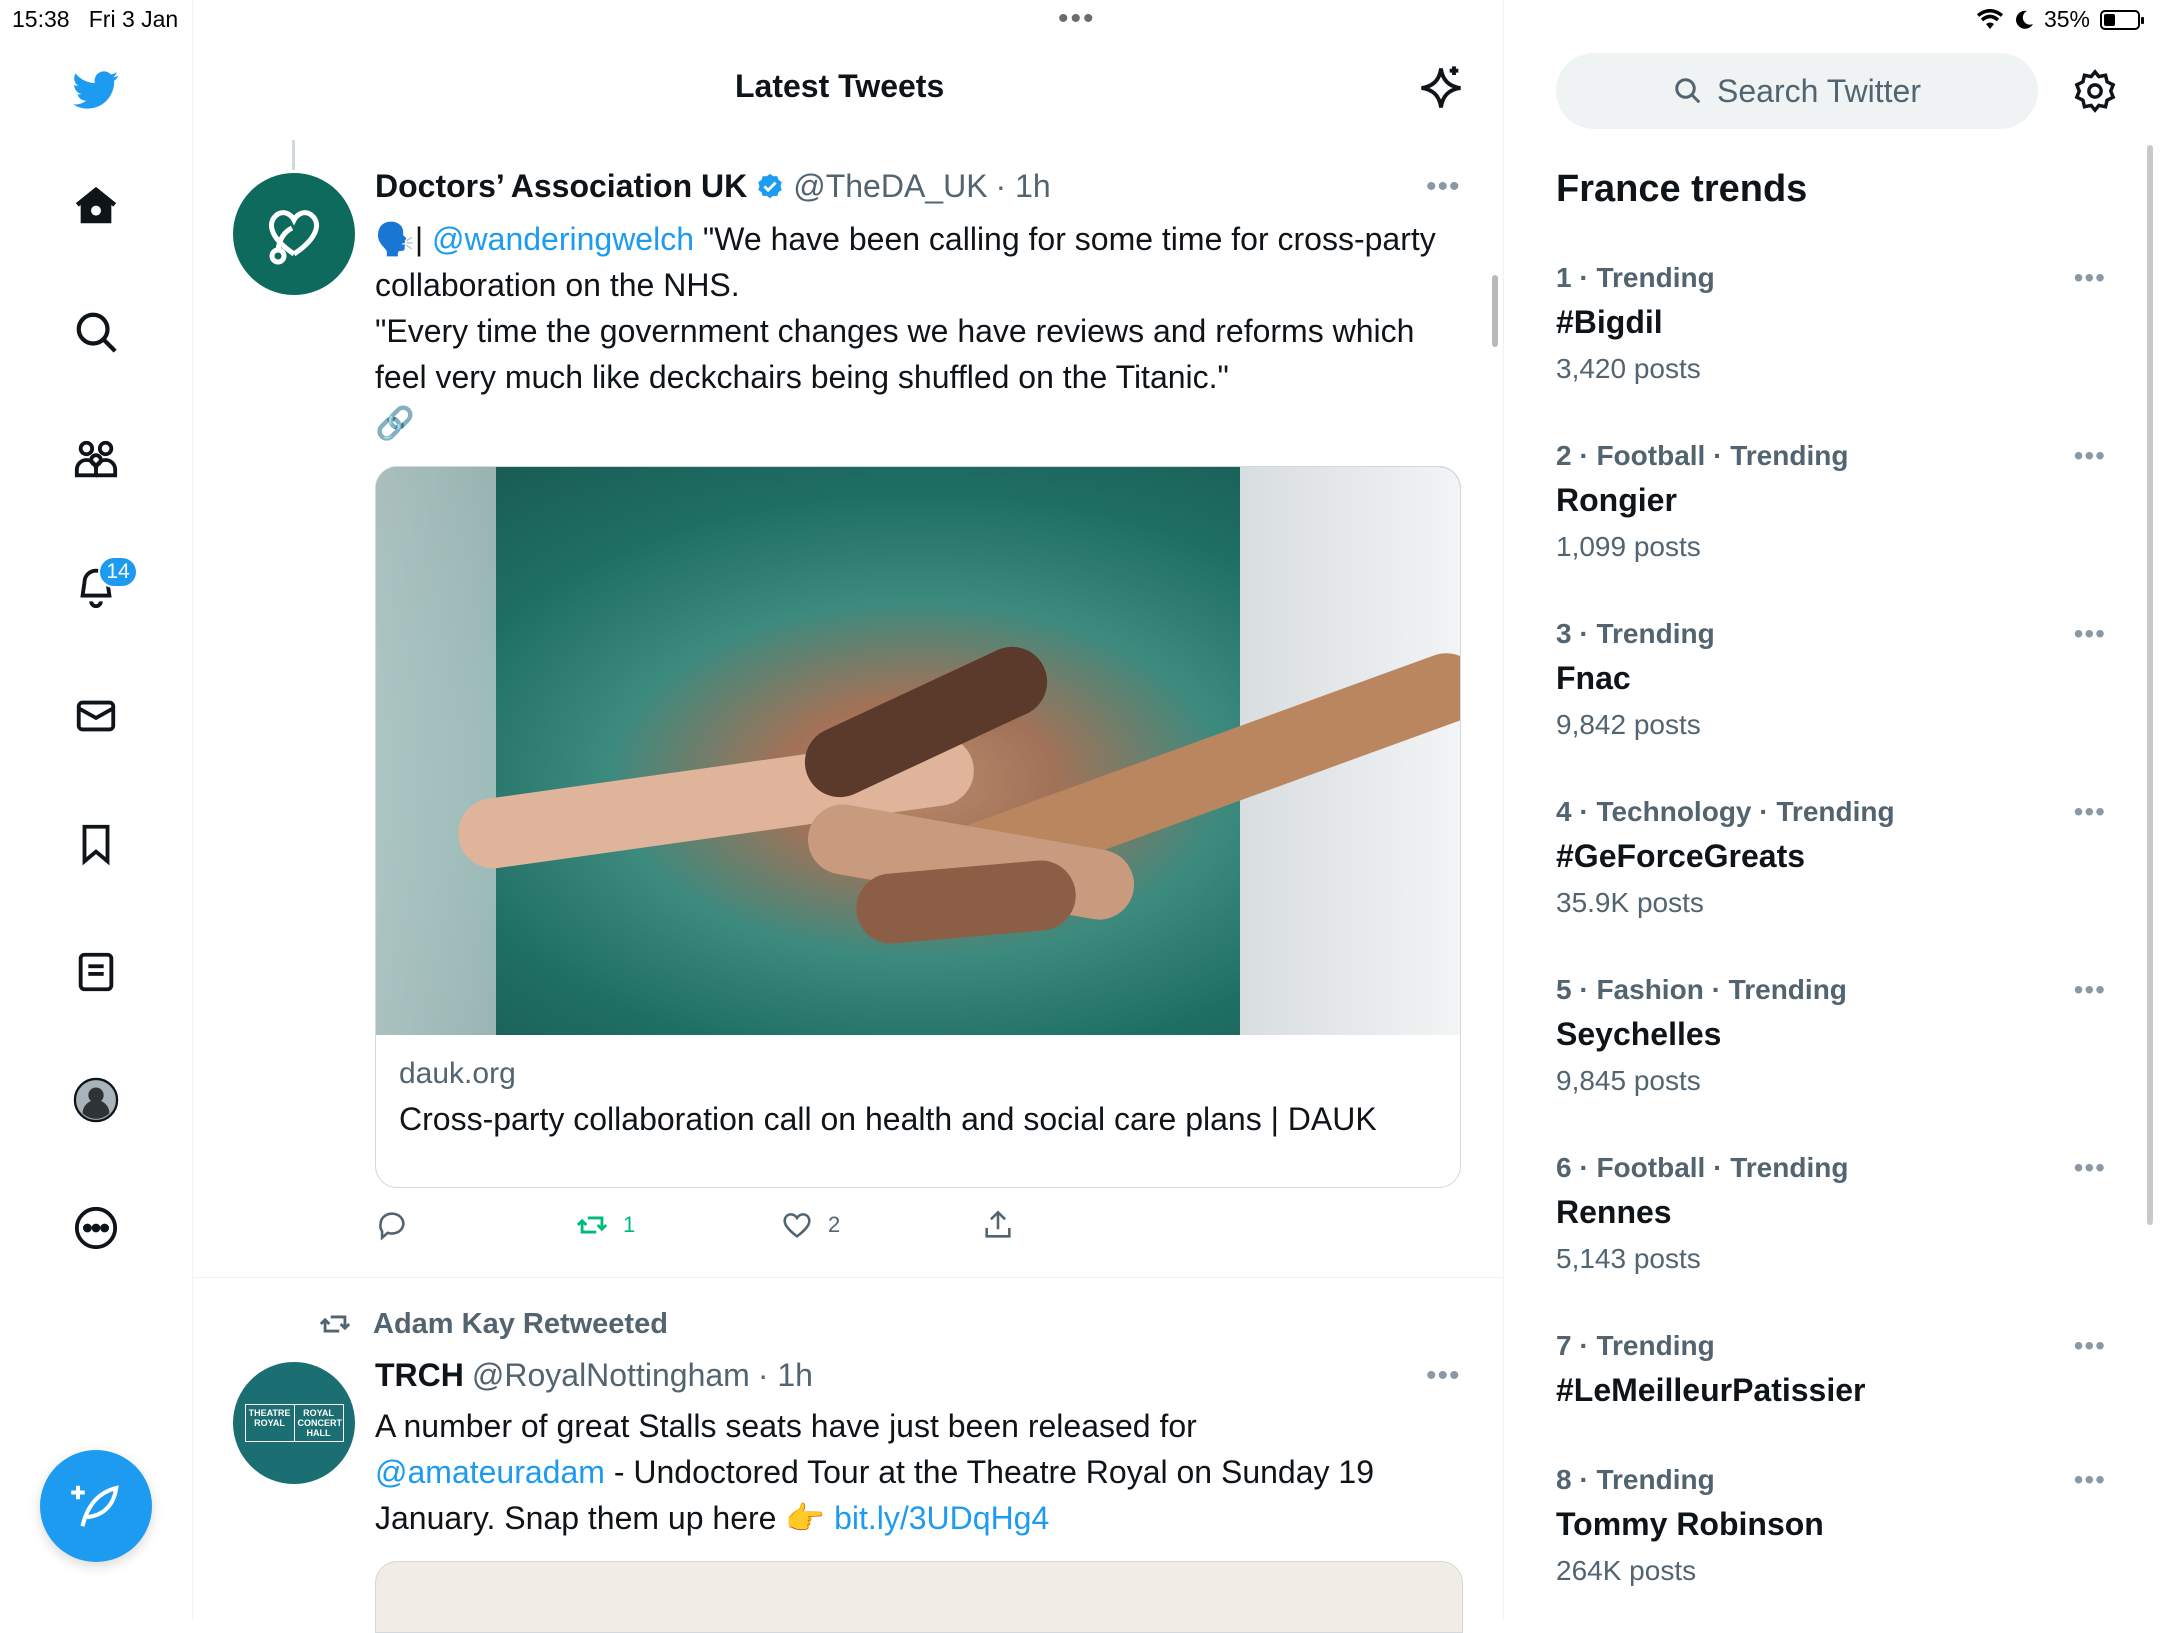 This screenshot has width=2160, height=1633. What do you see at coordinates (96, 1228) in the screenshot?
I see `more-options-icon` at bounding box center [96, 1228].